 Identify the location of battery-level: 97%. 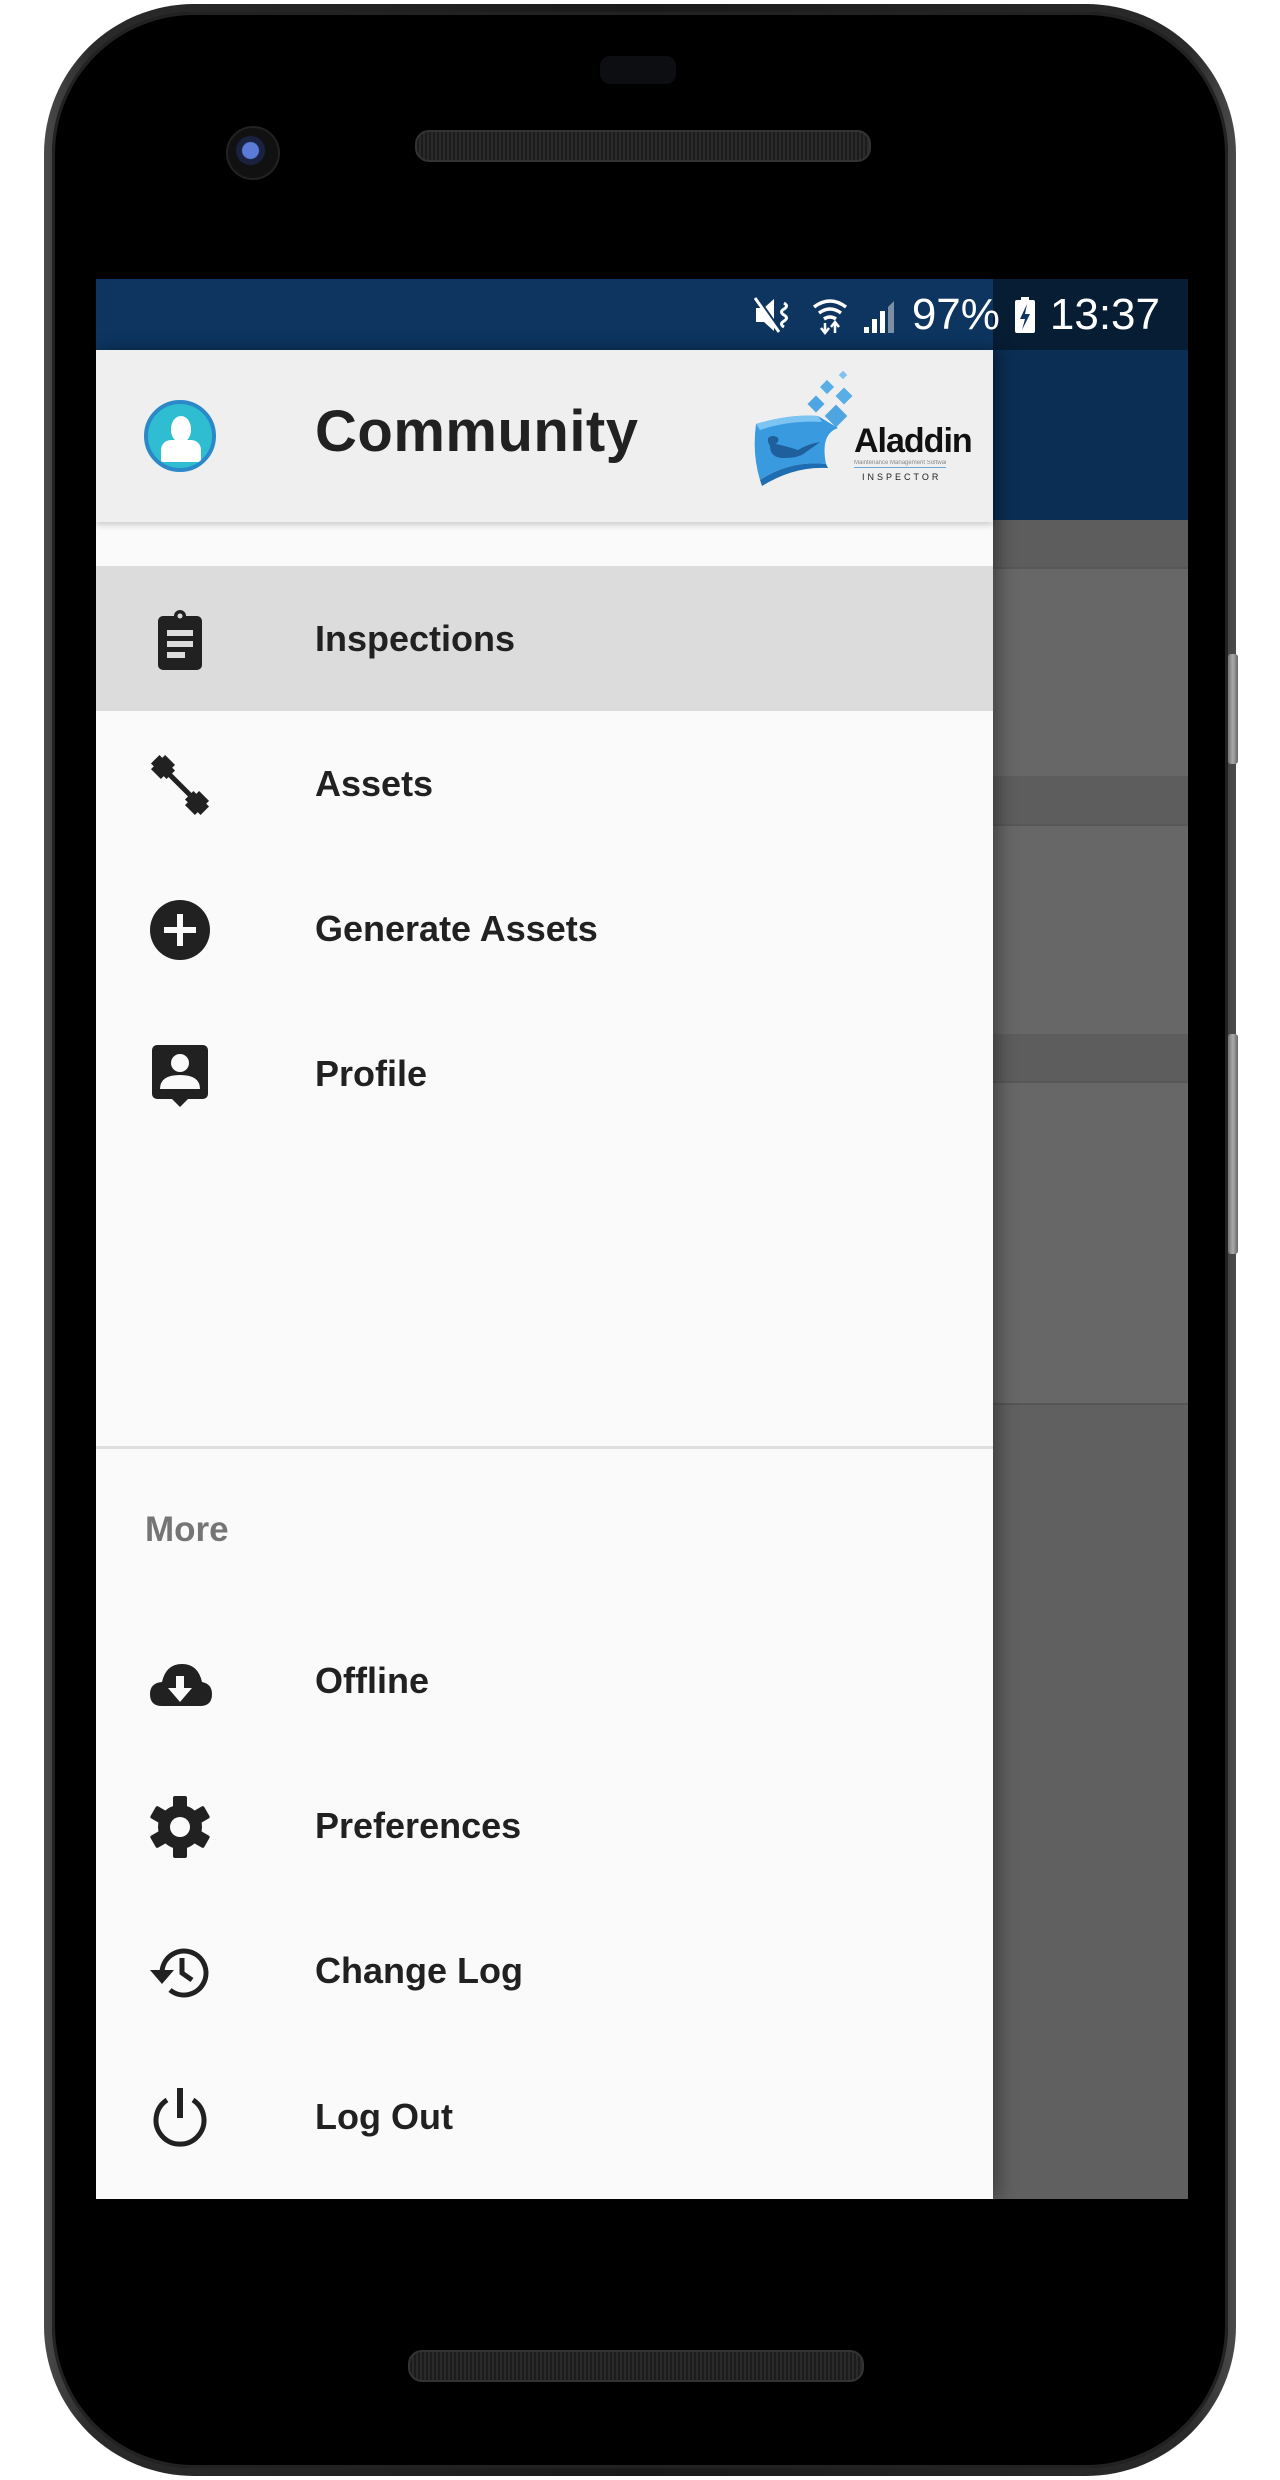
(955, 314).